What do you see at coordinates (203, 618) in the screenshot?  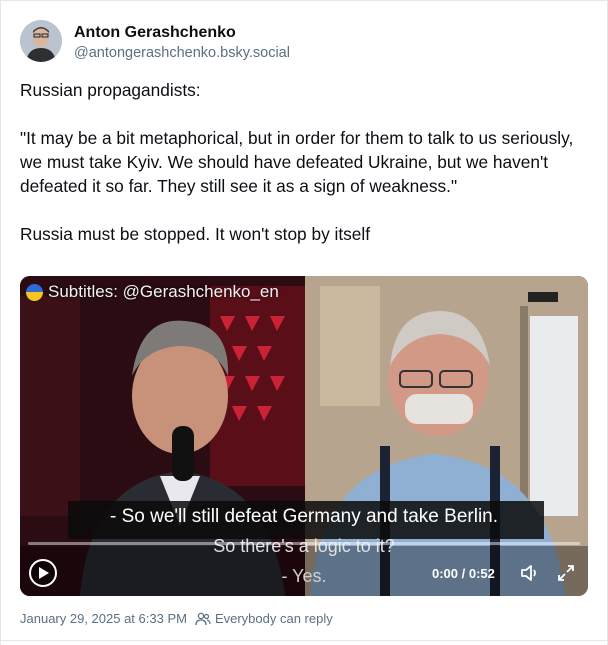 I see `people-icon` at bounding box center [203, 618].